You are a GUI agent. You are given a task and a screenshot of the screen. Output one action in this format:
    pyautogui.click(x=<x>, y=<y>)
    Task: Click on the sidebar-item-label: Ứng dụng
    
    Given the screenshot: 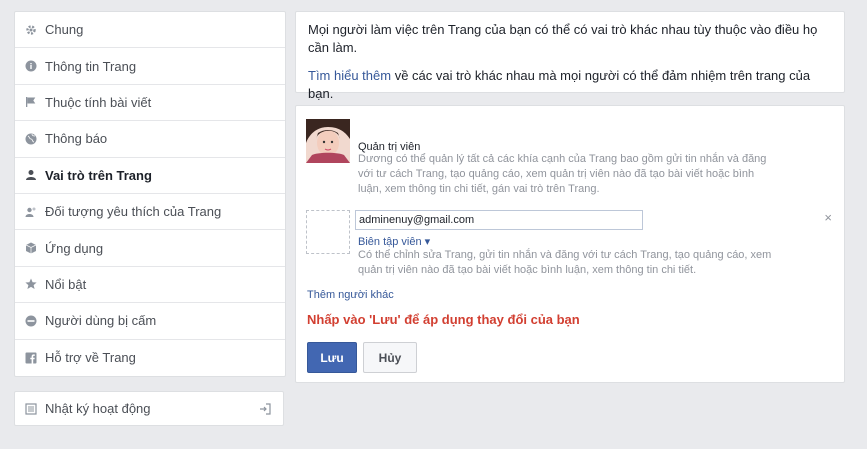 What is the action you would take?
    pyautogui.click(x=74, y=248)
    